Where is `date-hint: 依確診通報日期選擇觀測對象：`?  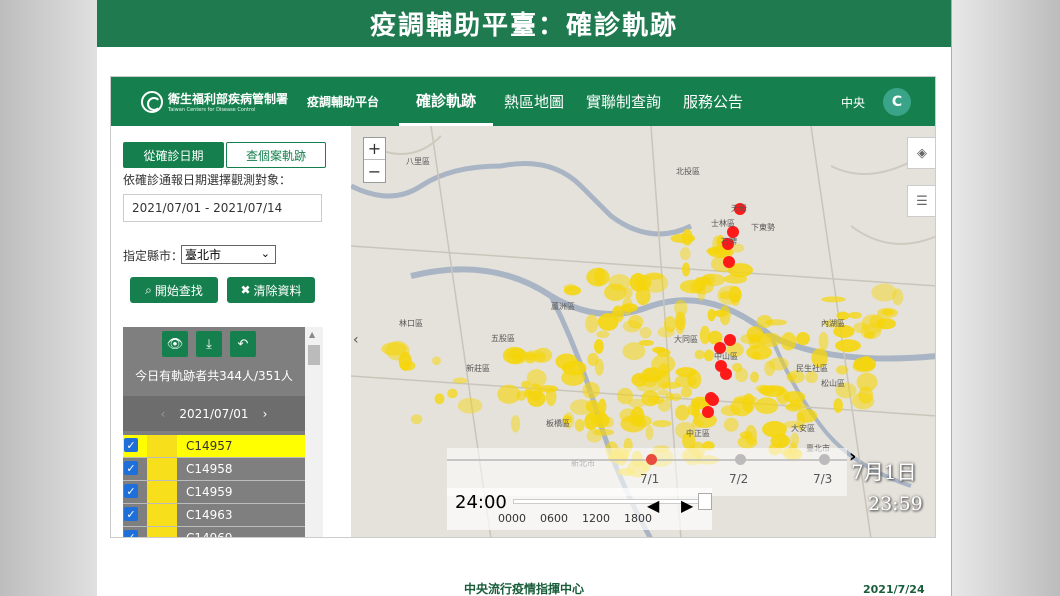 date-hint: 依確診通報日期選擇觀測對象： is located at coordinates (207, 180).